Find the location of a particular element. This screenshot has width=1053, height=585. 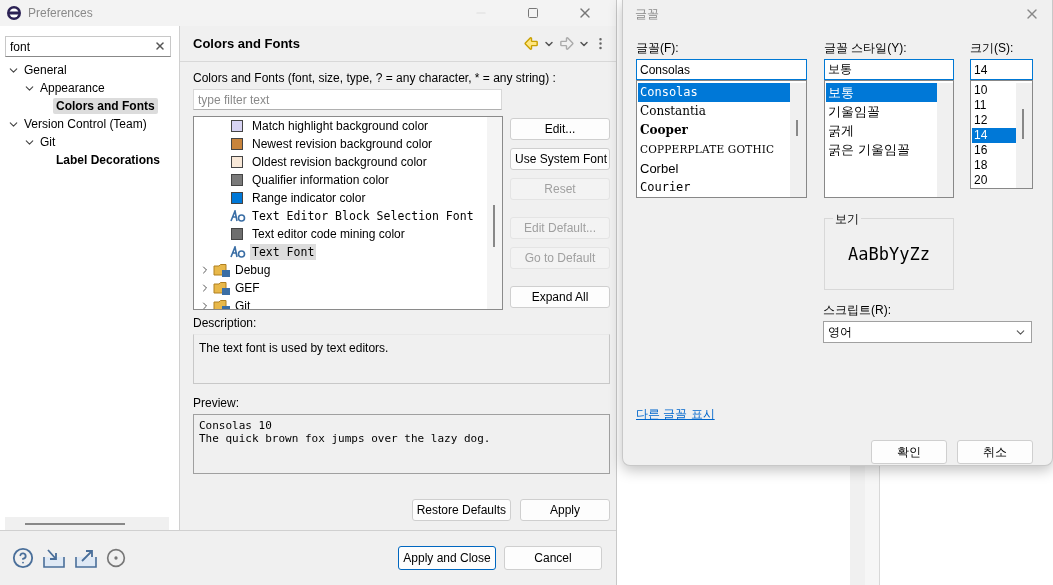

export-icon is located at coordinates (86, 558).